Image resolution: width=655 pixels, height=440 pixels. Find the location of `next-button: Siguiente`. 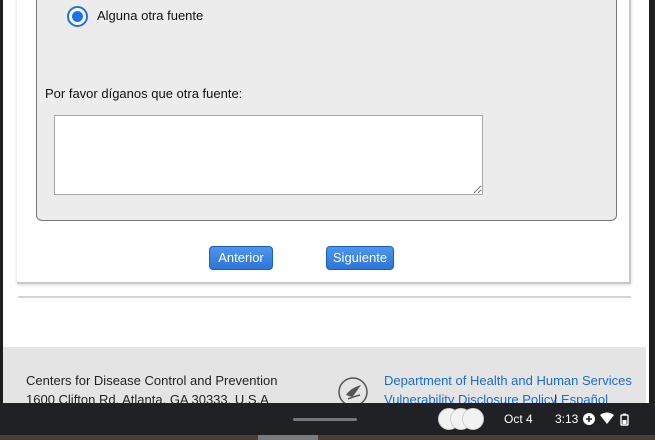

next-button: Siguiente is located at coordinates (360, 258).